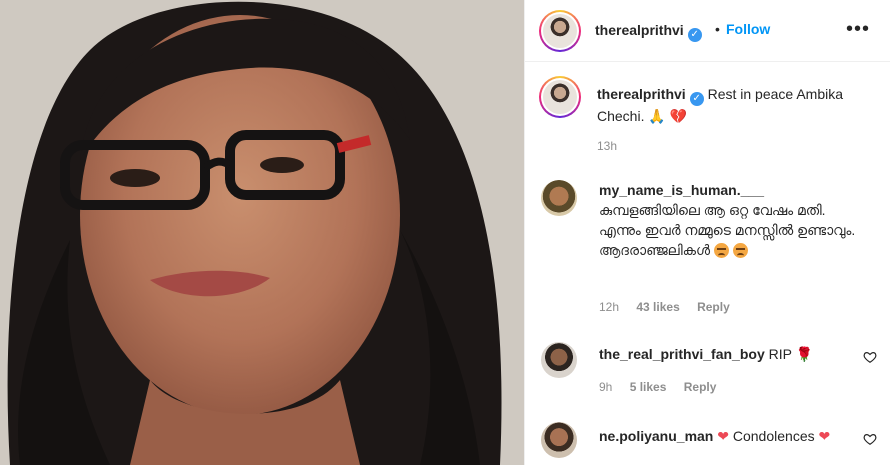 This screenshot has width=890, height=465. What do you see at coordinates (656, 436) in the screenshot?
I see `commenter-username: ne.poliyanu_man` at bounding box center [656, 436].